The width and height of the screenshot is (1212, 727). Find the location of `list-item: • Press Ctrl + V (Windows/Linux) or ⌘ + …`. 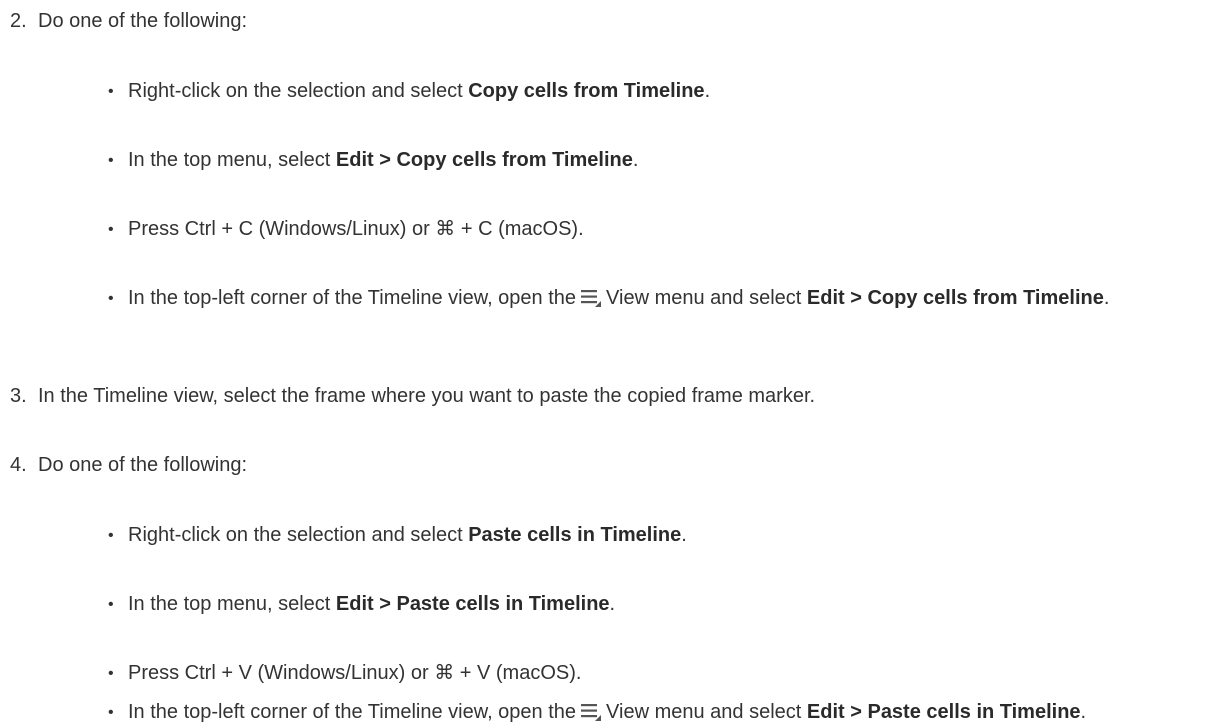

list-item: • Press Ctrl + V (Windows/Linux) or ⌘ + … is located at coordinates (648, 673).